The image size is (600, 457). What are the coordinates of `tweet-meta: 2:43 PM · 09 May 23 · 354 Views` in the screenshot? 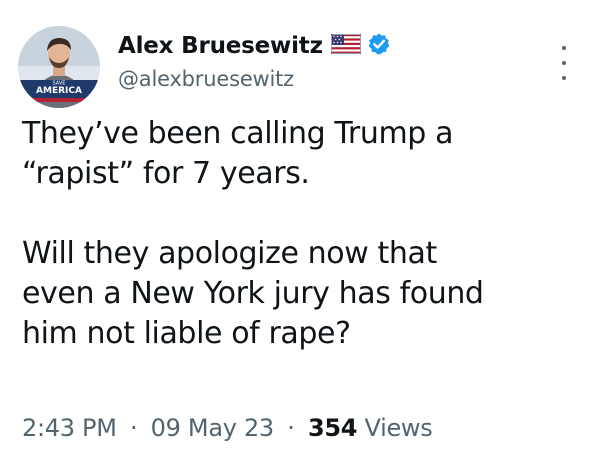 It's located at (227, 428).